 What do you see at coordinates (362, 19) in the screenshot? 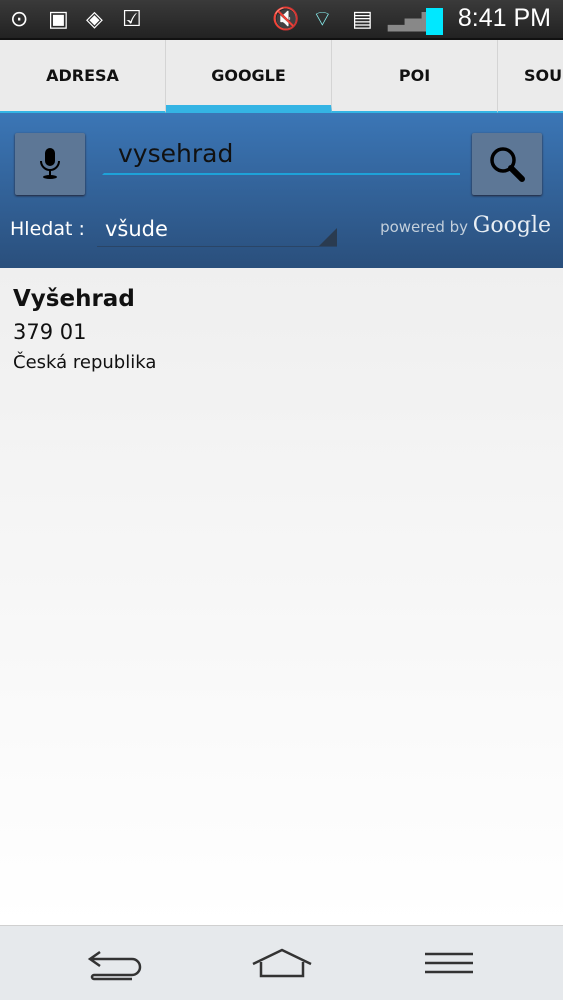
I see `sim-error-icon: ▤` at bounding box center [362, 19].